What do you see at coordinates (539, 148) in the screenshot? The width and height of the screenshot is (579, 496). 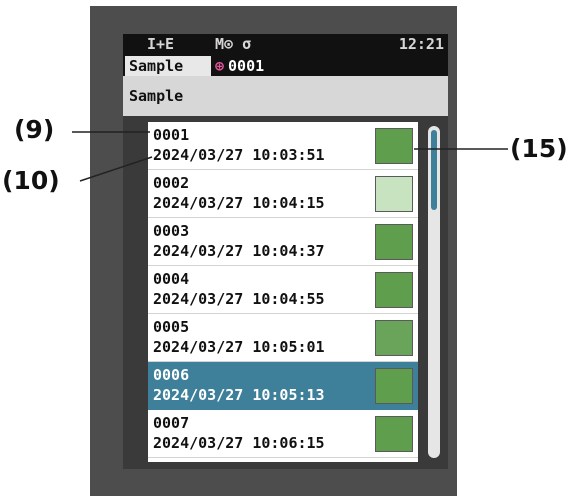 I see `callout-15: (15)` at bounding box center [539, 148].